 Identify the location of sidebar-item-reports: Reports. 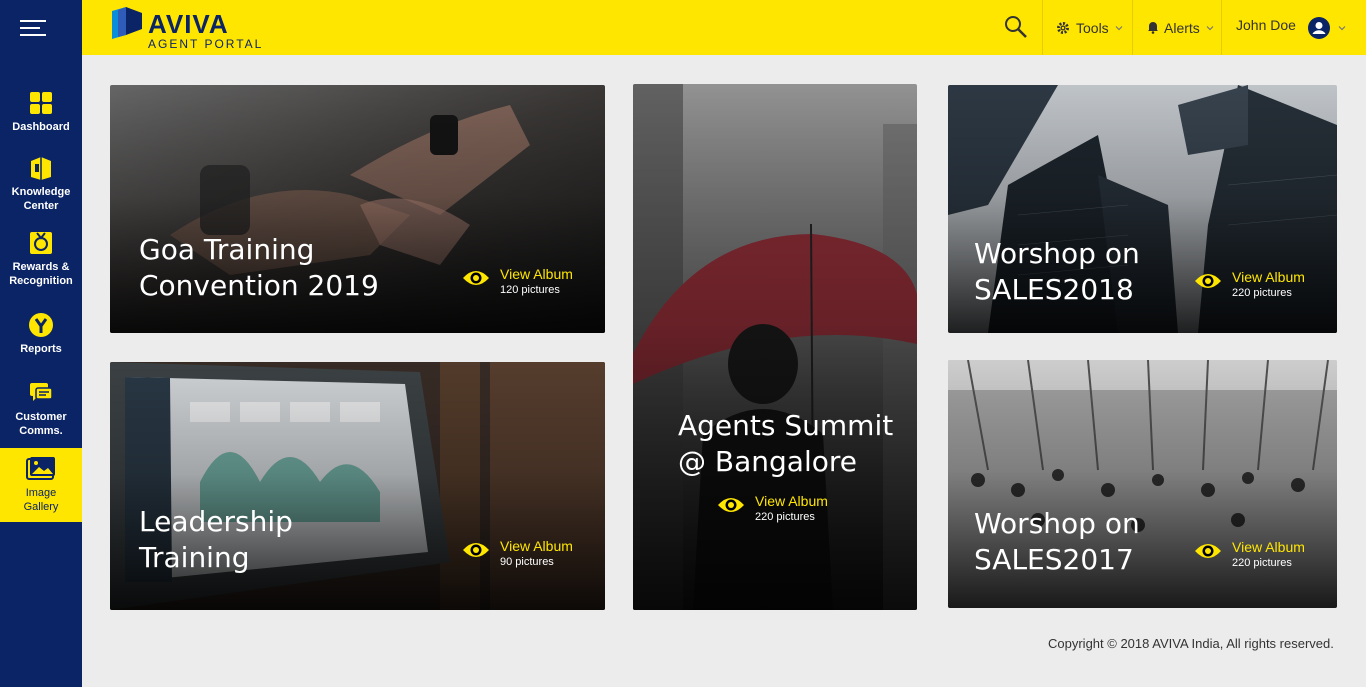
(41, 334).